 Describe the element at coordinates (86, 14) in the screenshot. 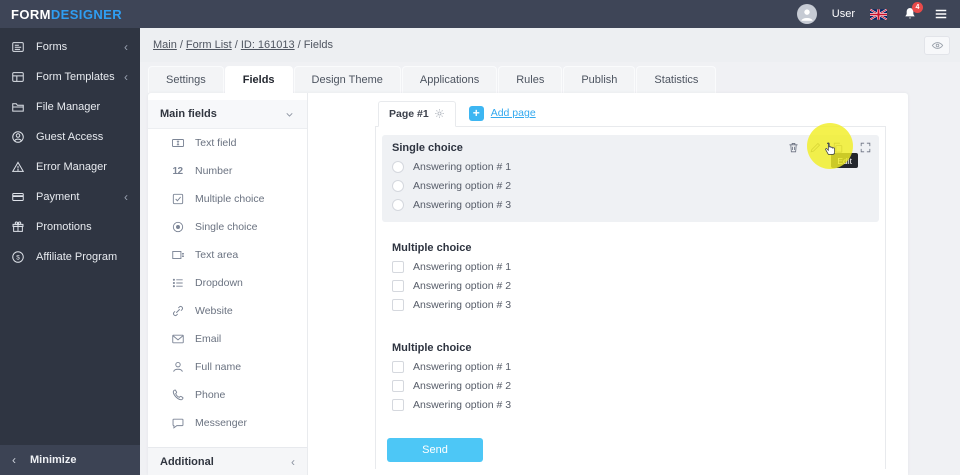

I see `logo-designer: DESIGNER` at that location.